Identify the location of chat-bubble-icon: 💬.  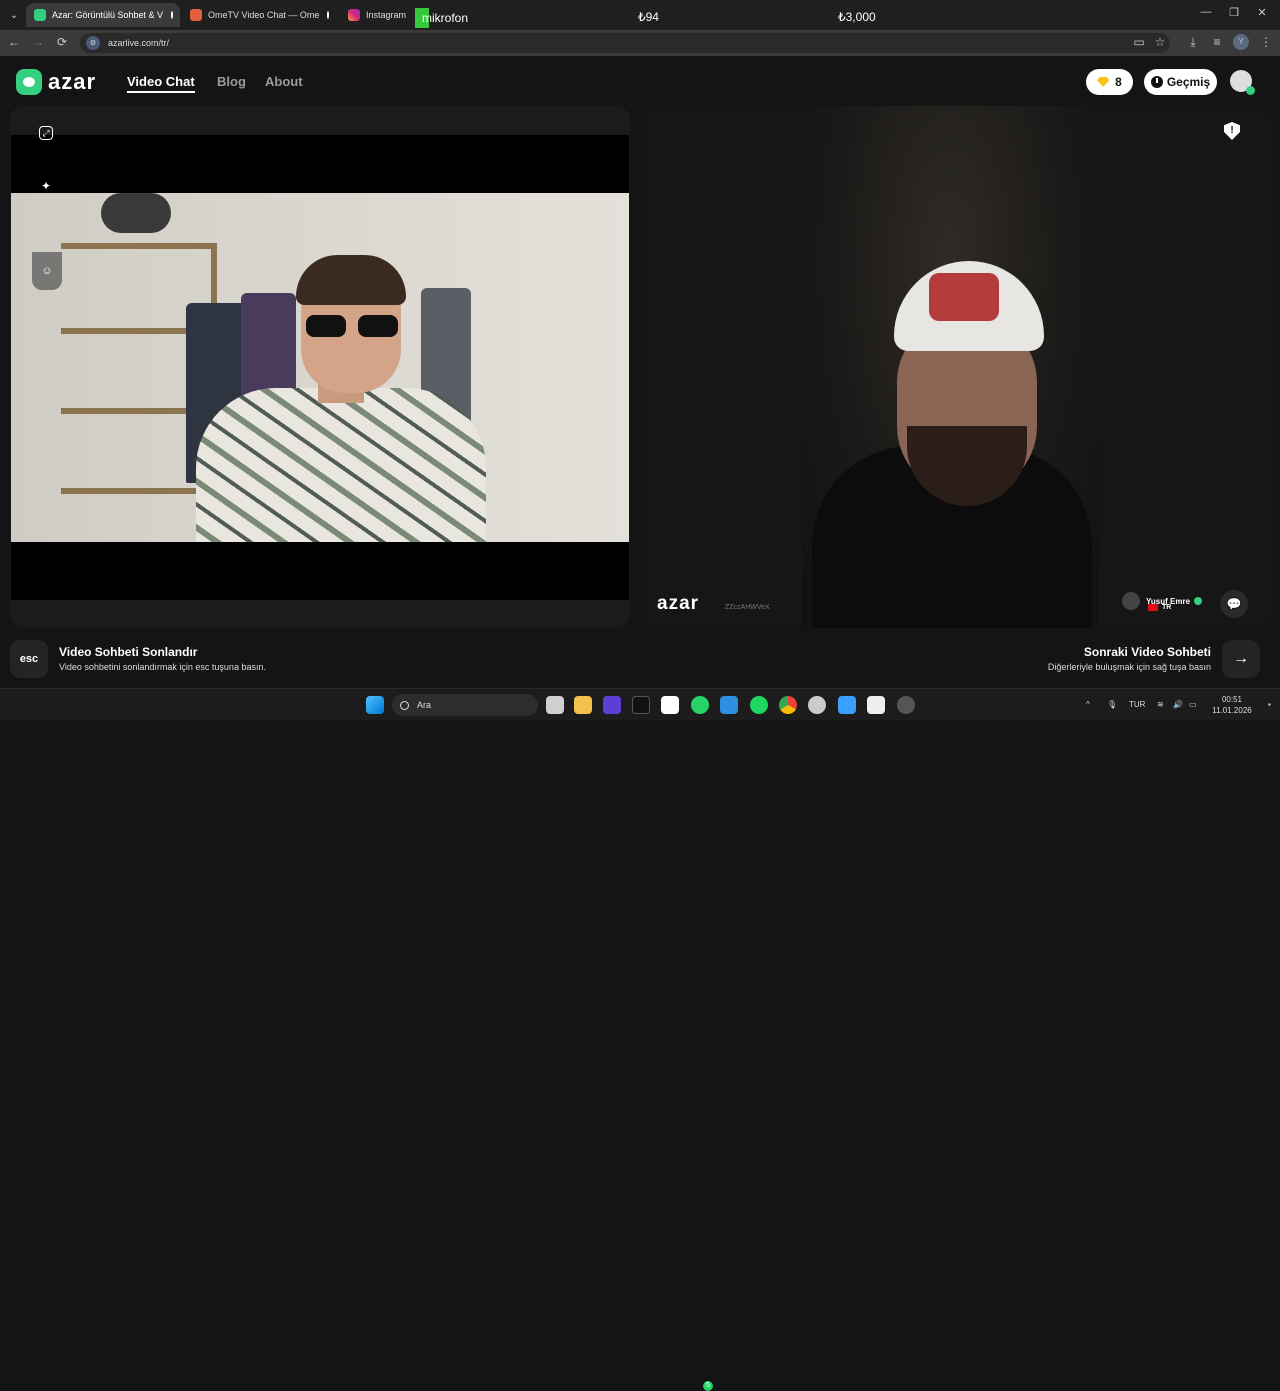
(1234, 604).